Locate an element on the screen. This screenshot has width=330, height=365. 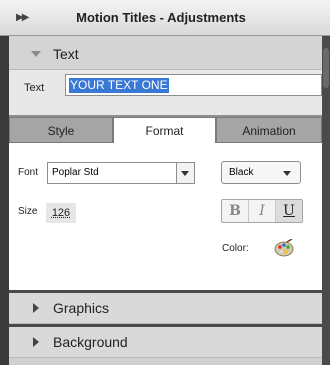
underline-button: U is located at coordinates (288, 211).